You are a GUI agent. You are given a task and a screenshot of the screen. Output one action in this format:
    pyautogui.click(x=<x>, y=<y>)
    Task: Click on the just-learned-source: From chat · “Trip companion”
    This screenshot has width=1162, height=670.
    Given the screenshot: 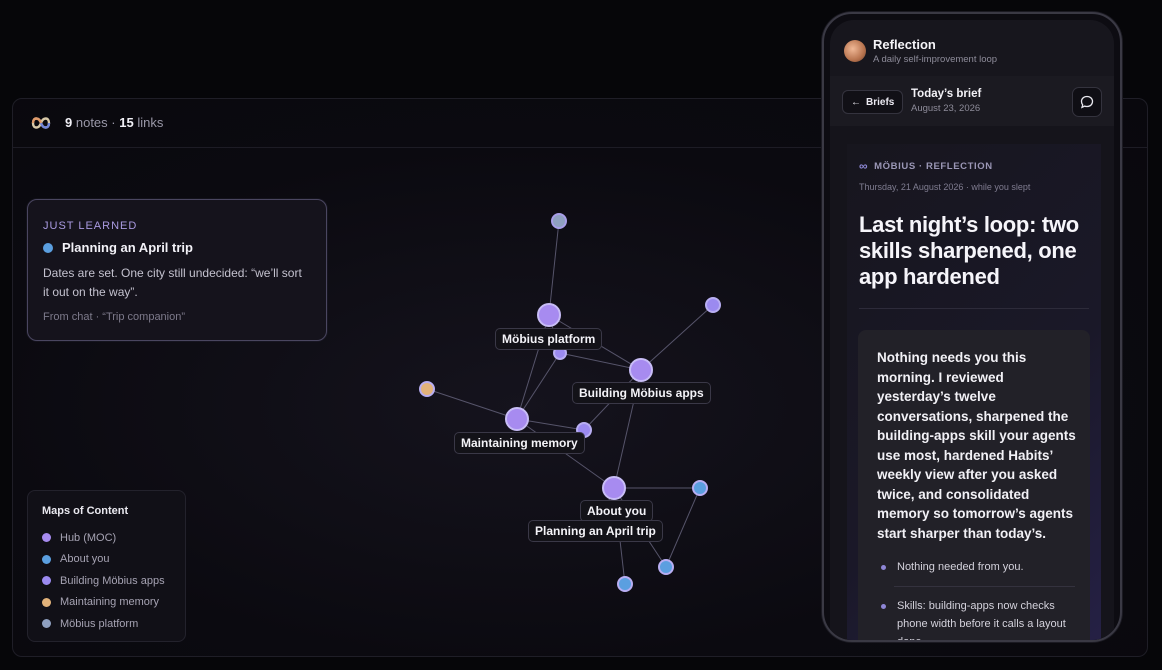 What is the action you would take?
    pyautogui.click(x=114, y=317)
    